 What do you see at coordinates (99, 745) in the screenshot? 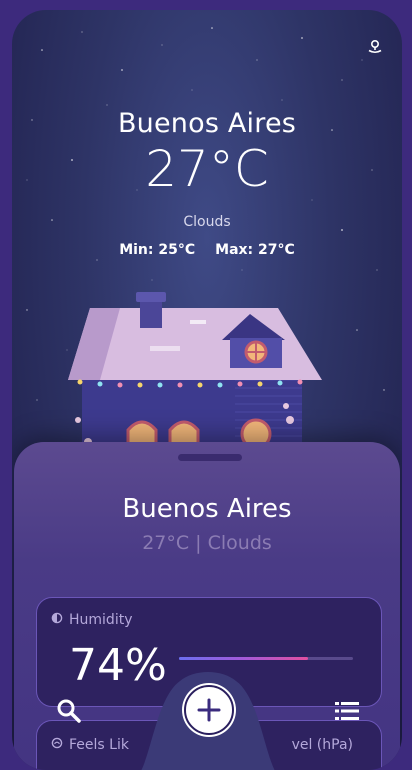
I see `feels-like-label: Feels Lik` at bounding box center [99, 745].